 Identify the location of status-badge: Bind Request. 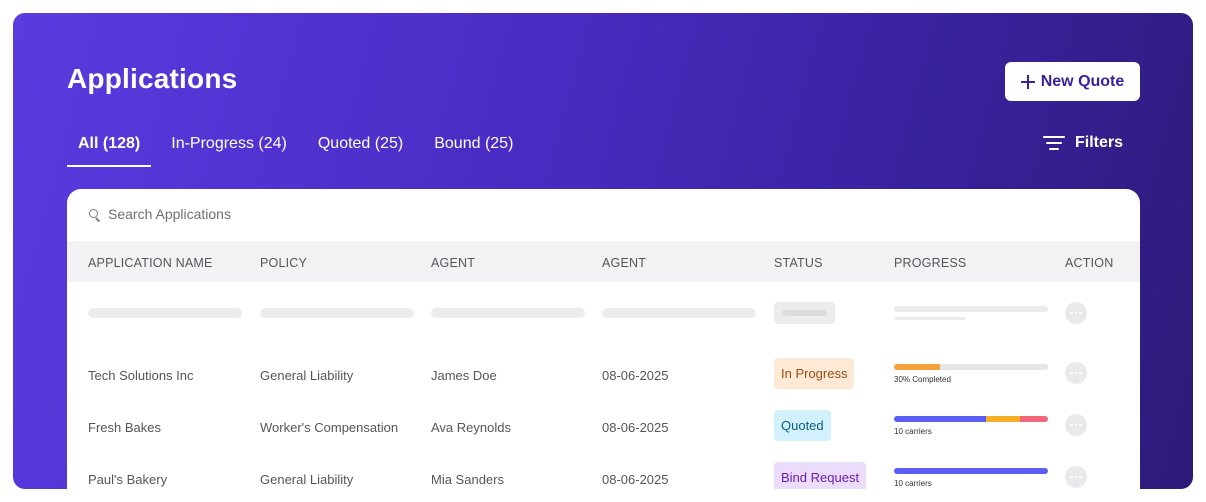
(820, 475).